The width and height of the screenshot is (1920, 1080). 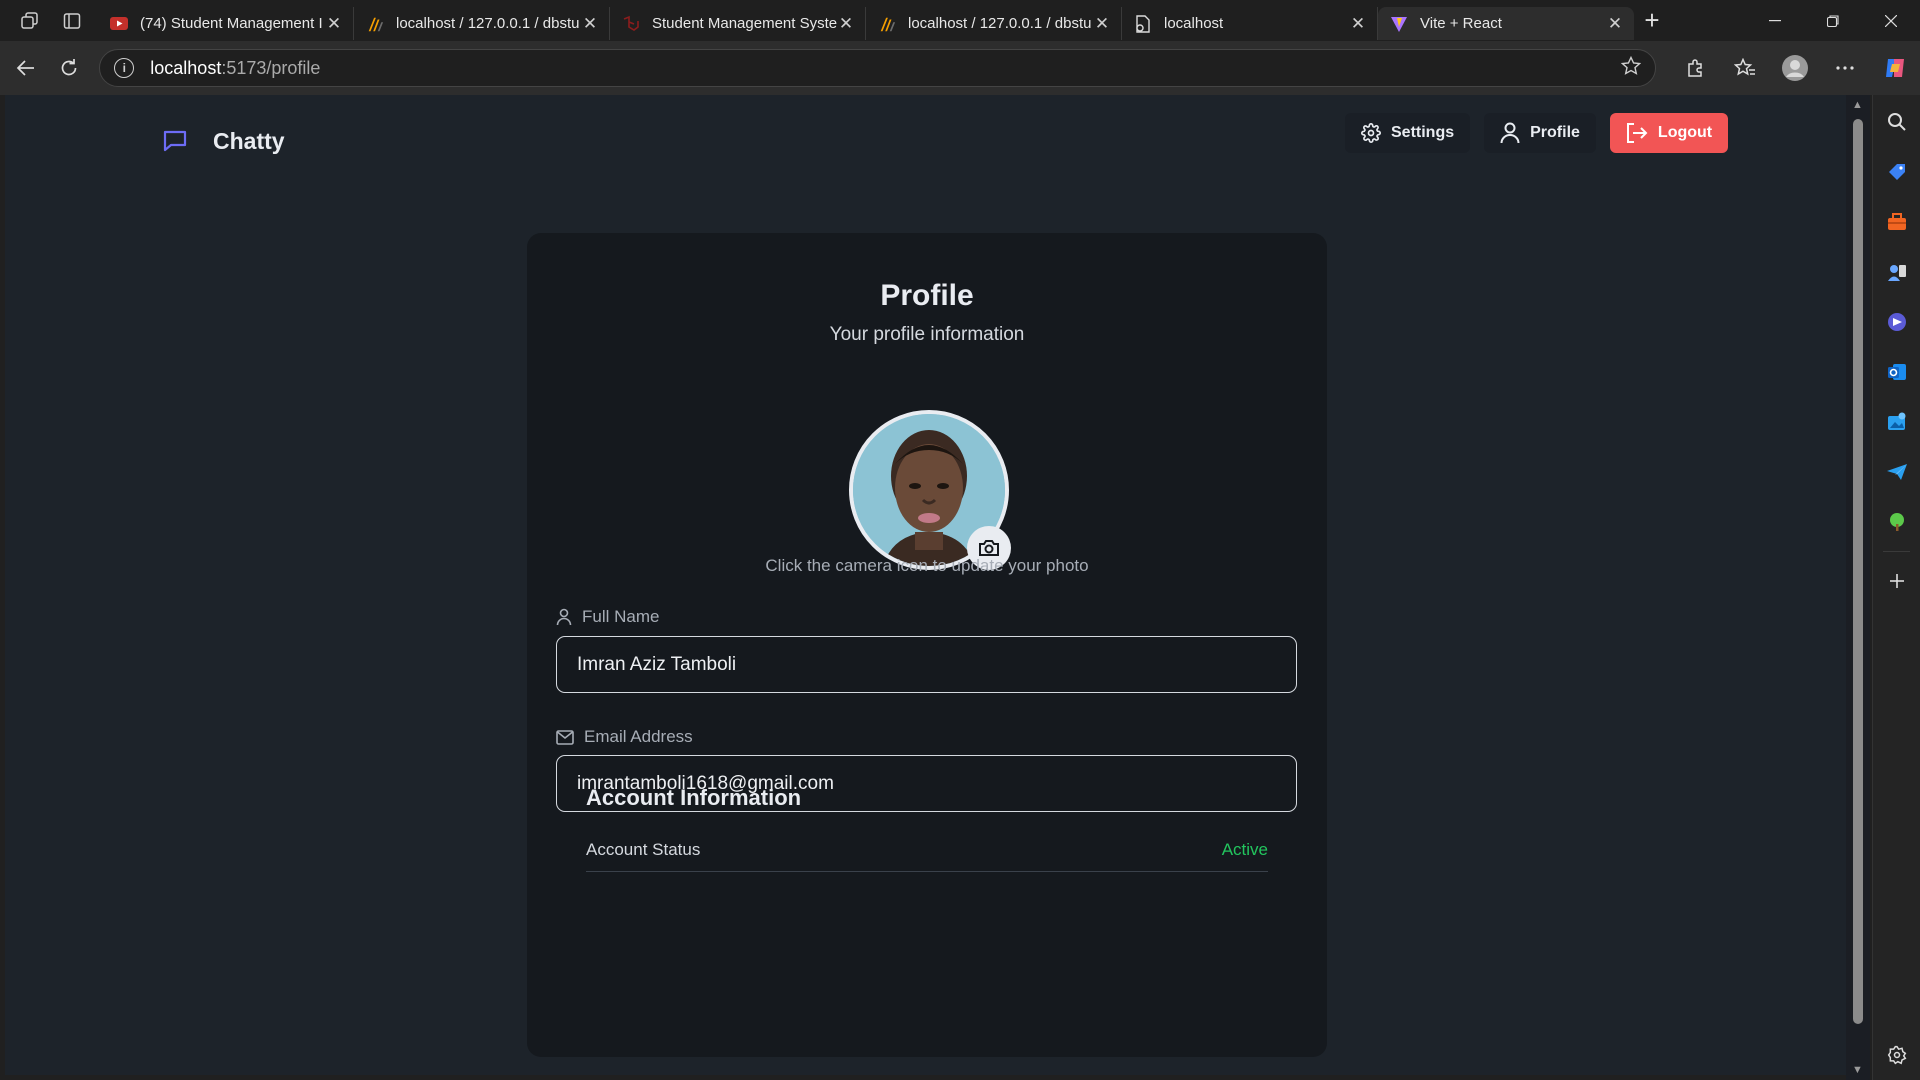 I want to click on shopping-tag-icon, so click(x=1896, y=172).